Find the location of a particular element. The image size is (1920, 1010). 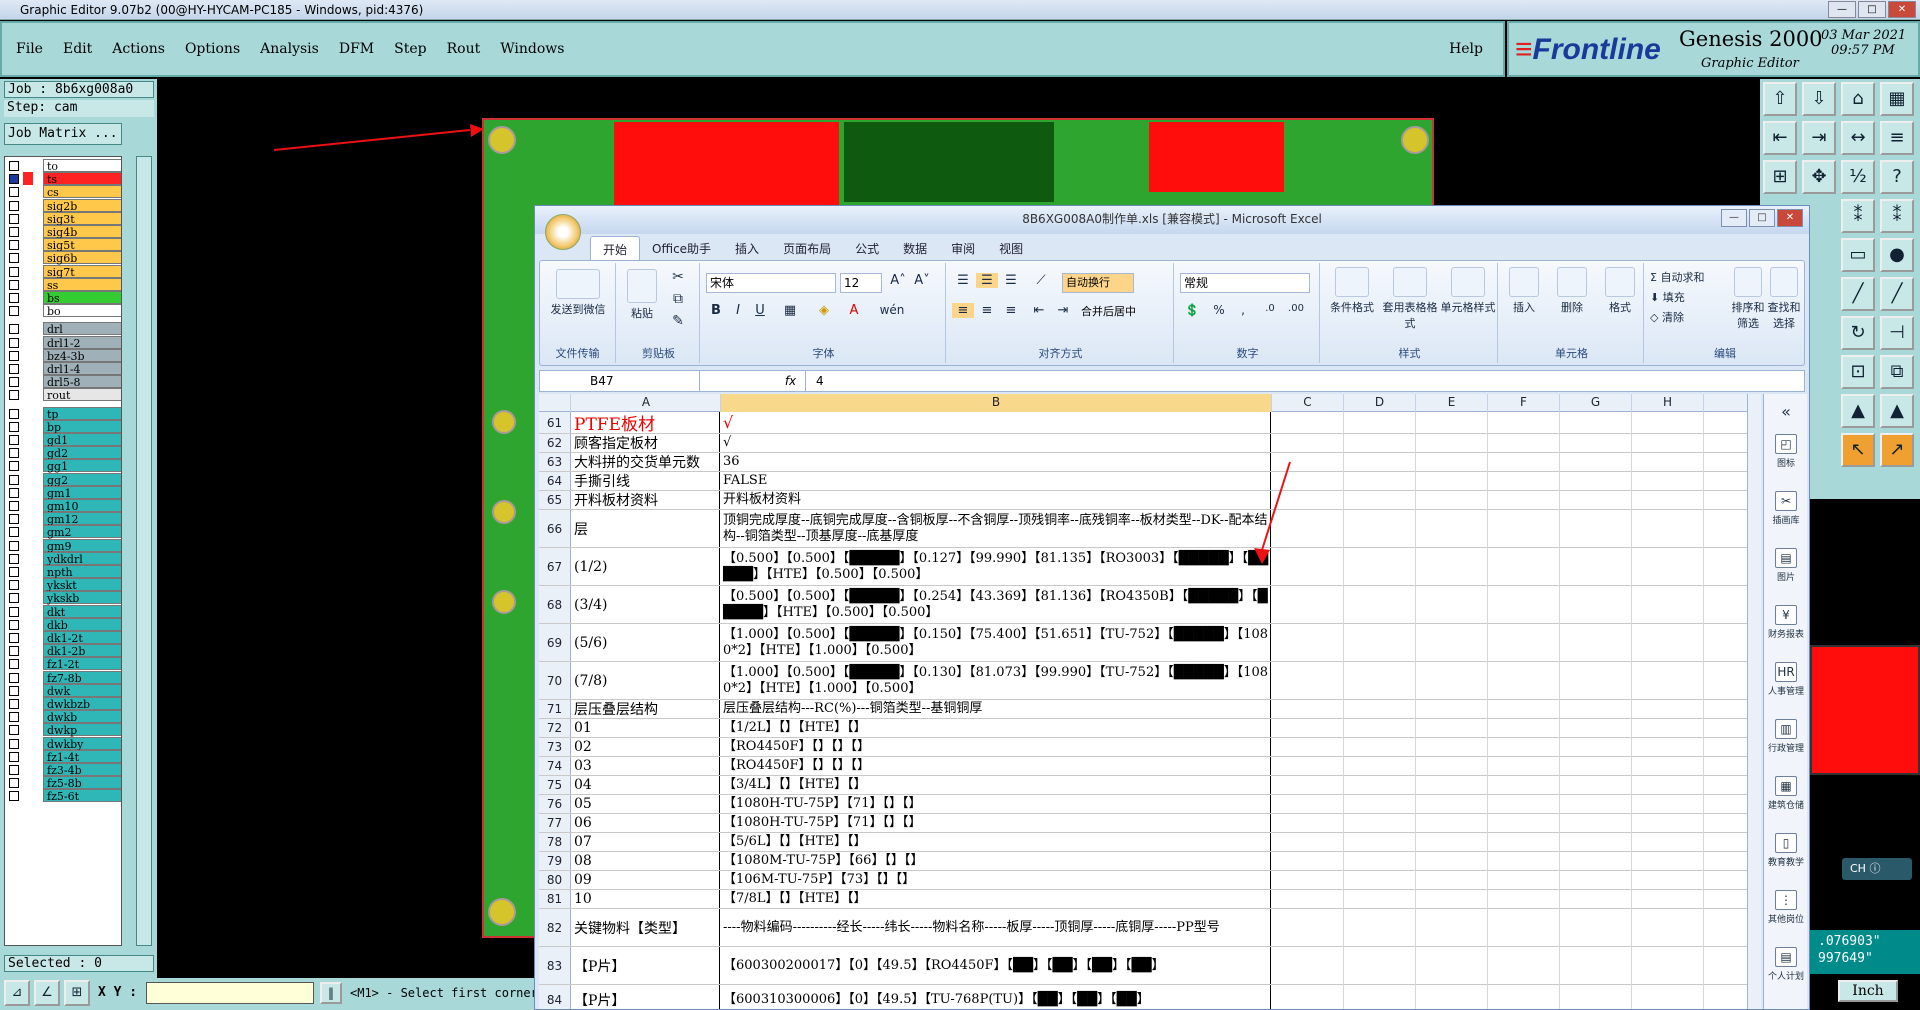

cell-a: 01 is located at coordinates (646, 728).